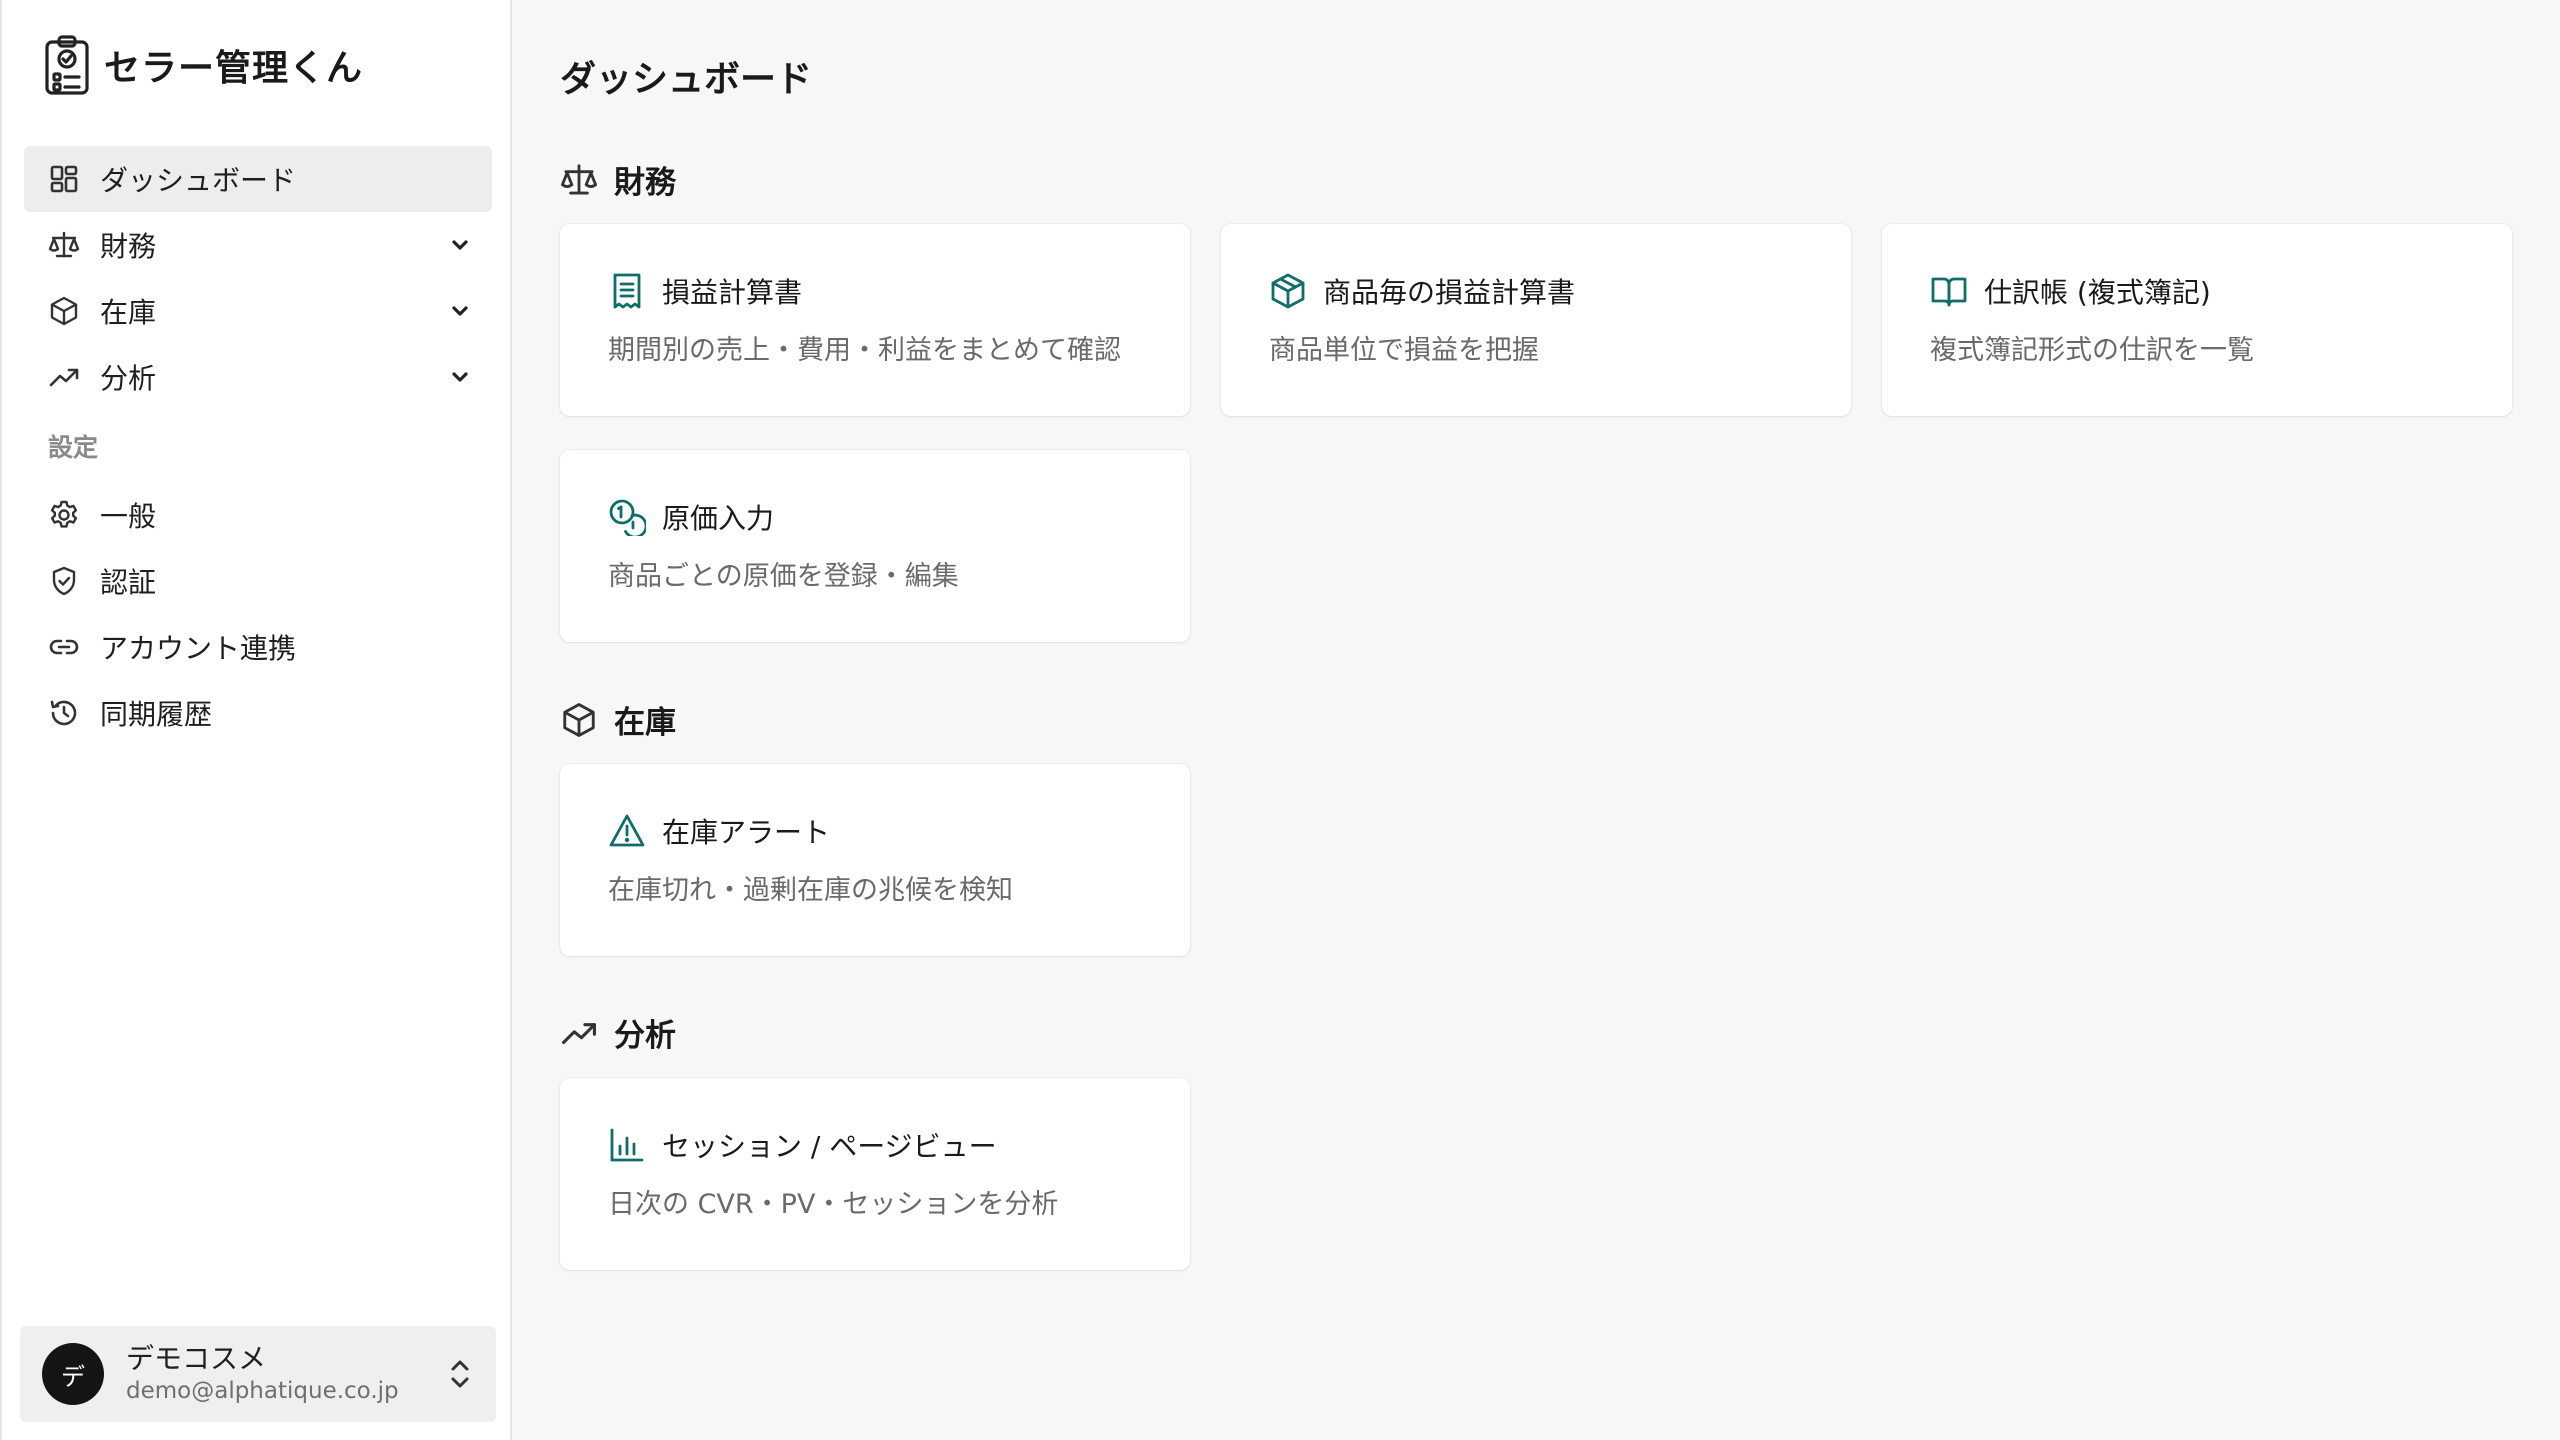  I want to click on card-title: 商品毎の損益計算書, so click(1449, 292).